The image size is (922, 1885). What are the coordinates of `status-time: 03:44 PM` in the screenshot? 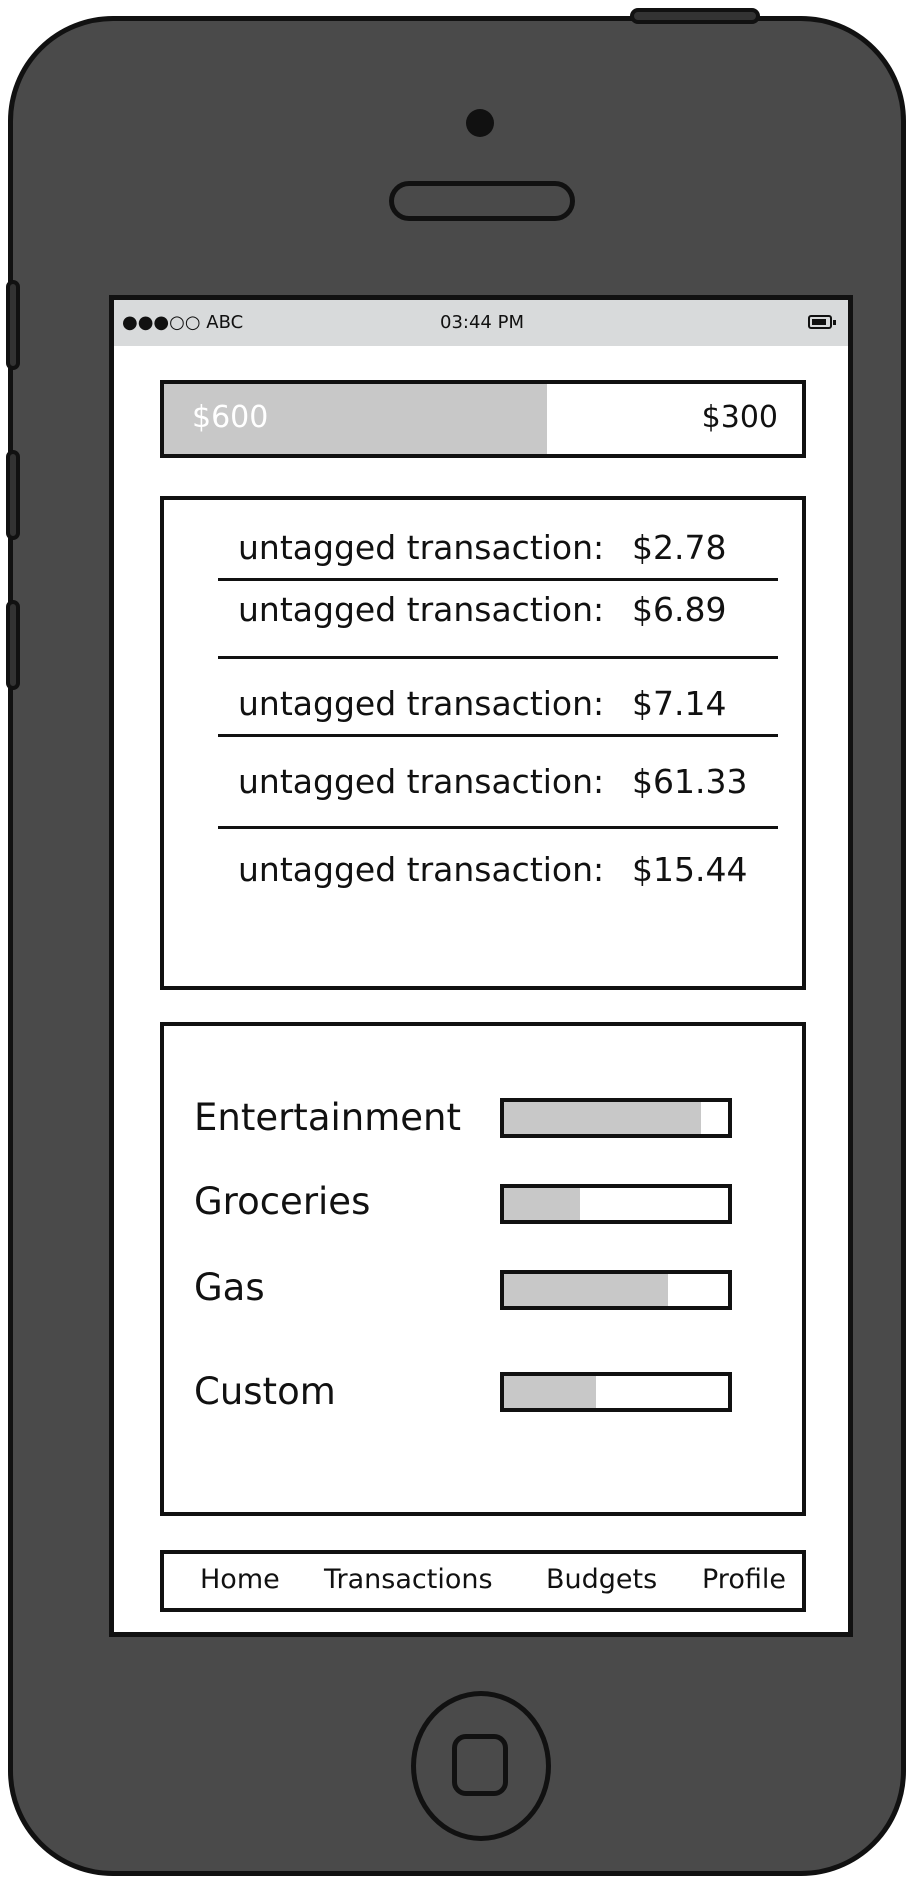 It's located at (482, 322).